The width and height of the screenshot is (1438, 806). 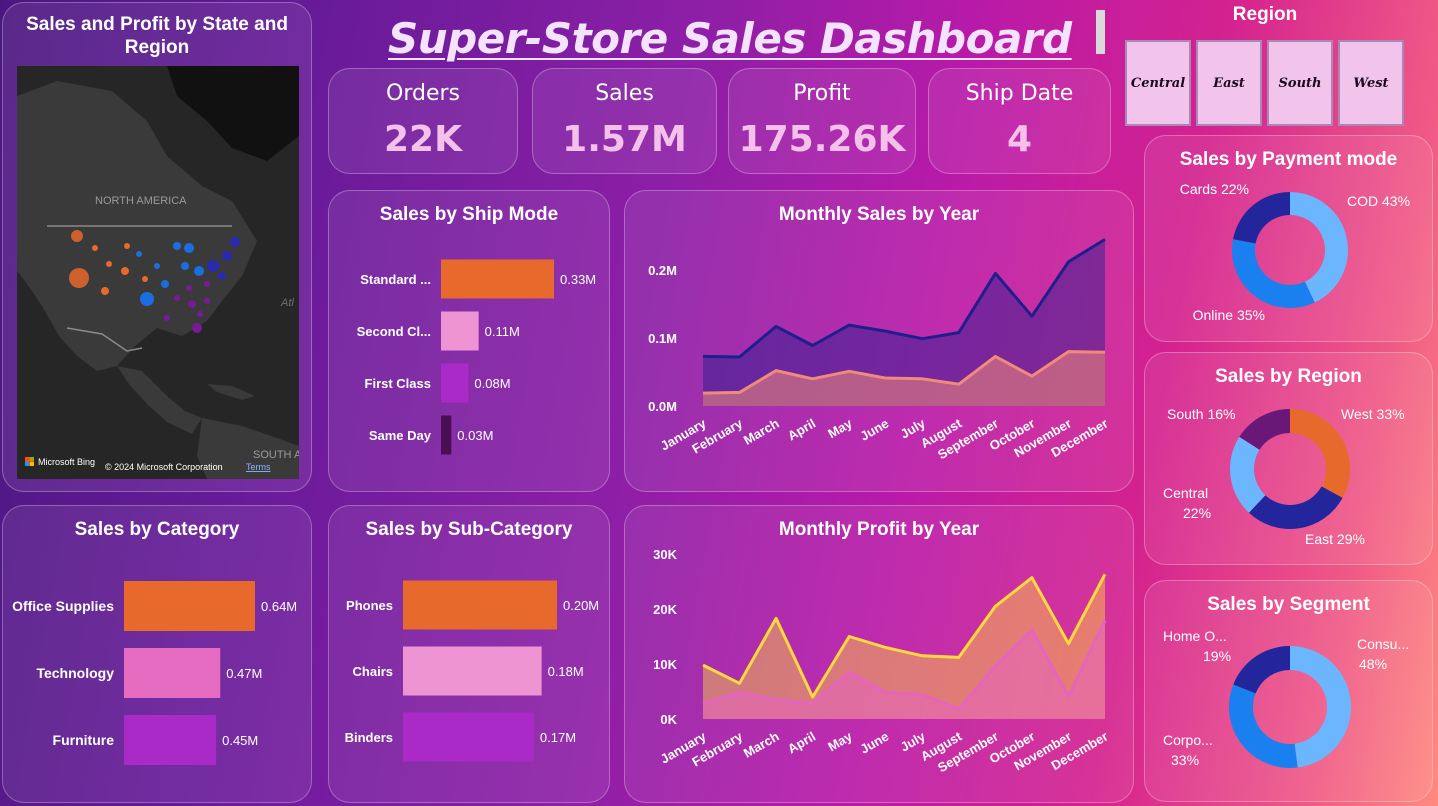 I want to click on region-sales-chart: West 33% East 29% Central 22% South 16%, so click(x=1289, y=459).